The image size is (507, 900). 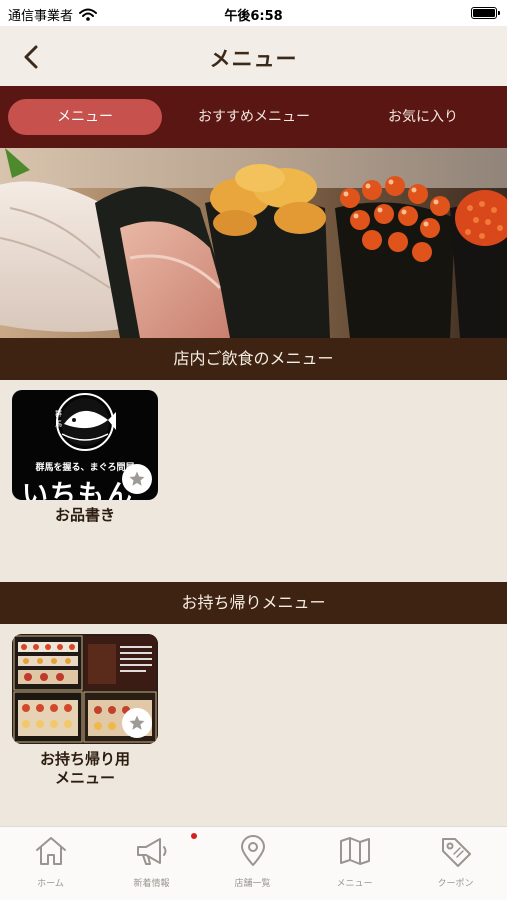 What do you see at coordinates (84, 759) in the screenshot?
I see `menu-card-title-line1: お持ち帰り用` at bounding box center [84, 759].